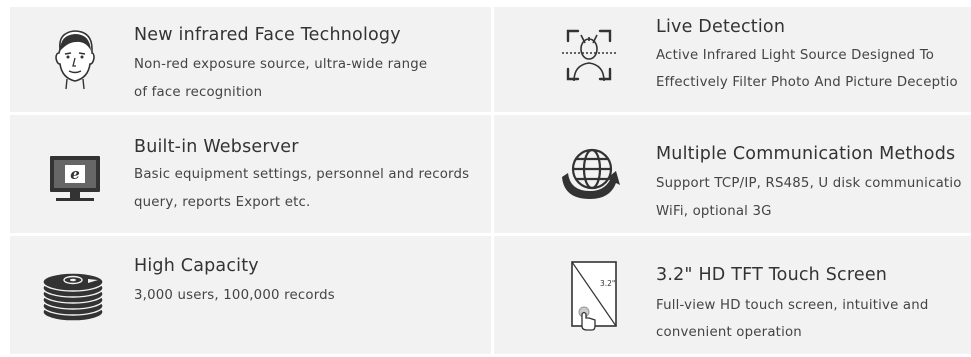 The width and height of the screenshot is (971, 357). What do you see at coordinates (198, 92) in the screenshot?
I see `feature-description-line: of face recognition` at bounding box center [198, 92].